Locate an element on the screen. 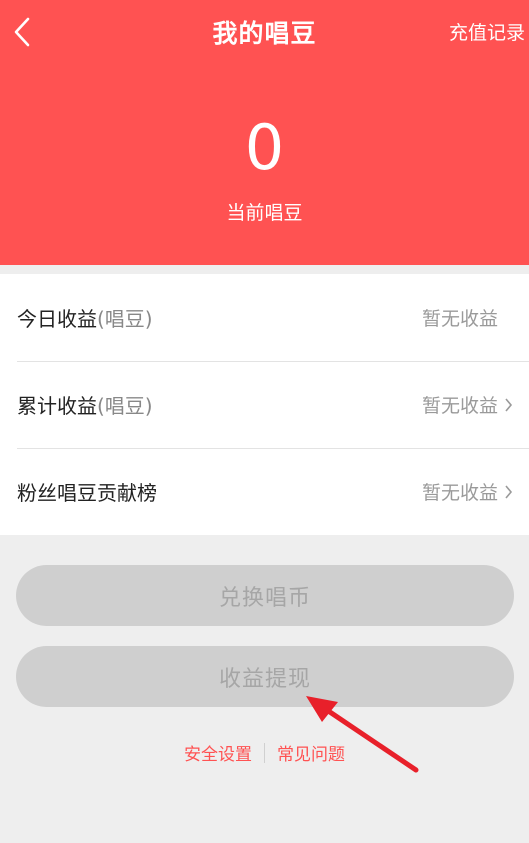 Image resolution: width=529 pixels, height=843 pixels. security-settings-link: 安全设置 is located at coordinates (218, 752).